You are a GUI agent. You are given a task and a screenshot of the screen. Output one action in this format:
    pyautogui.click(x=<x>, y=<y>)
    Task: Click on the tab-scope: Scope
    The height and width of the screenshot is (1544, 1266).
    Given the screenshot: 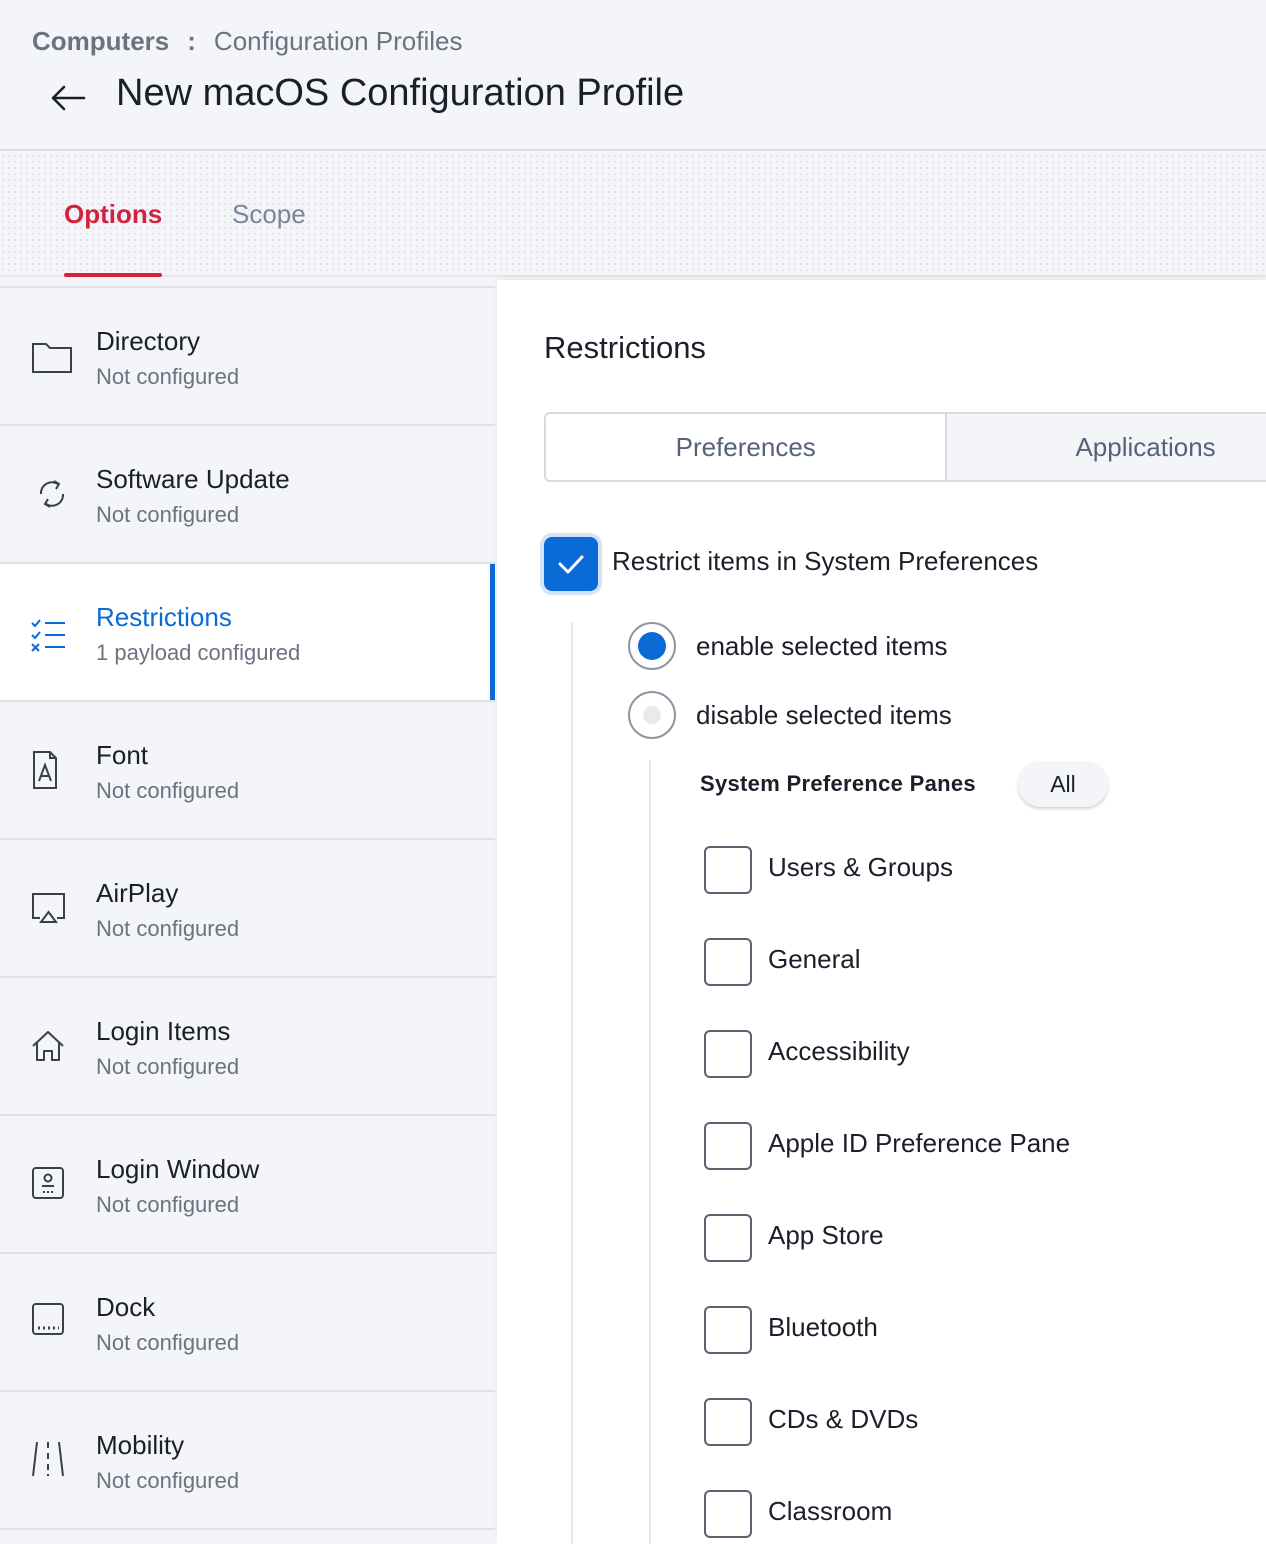 What is the action you would take?
    pyautogui.click(x=269, y=238)
    